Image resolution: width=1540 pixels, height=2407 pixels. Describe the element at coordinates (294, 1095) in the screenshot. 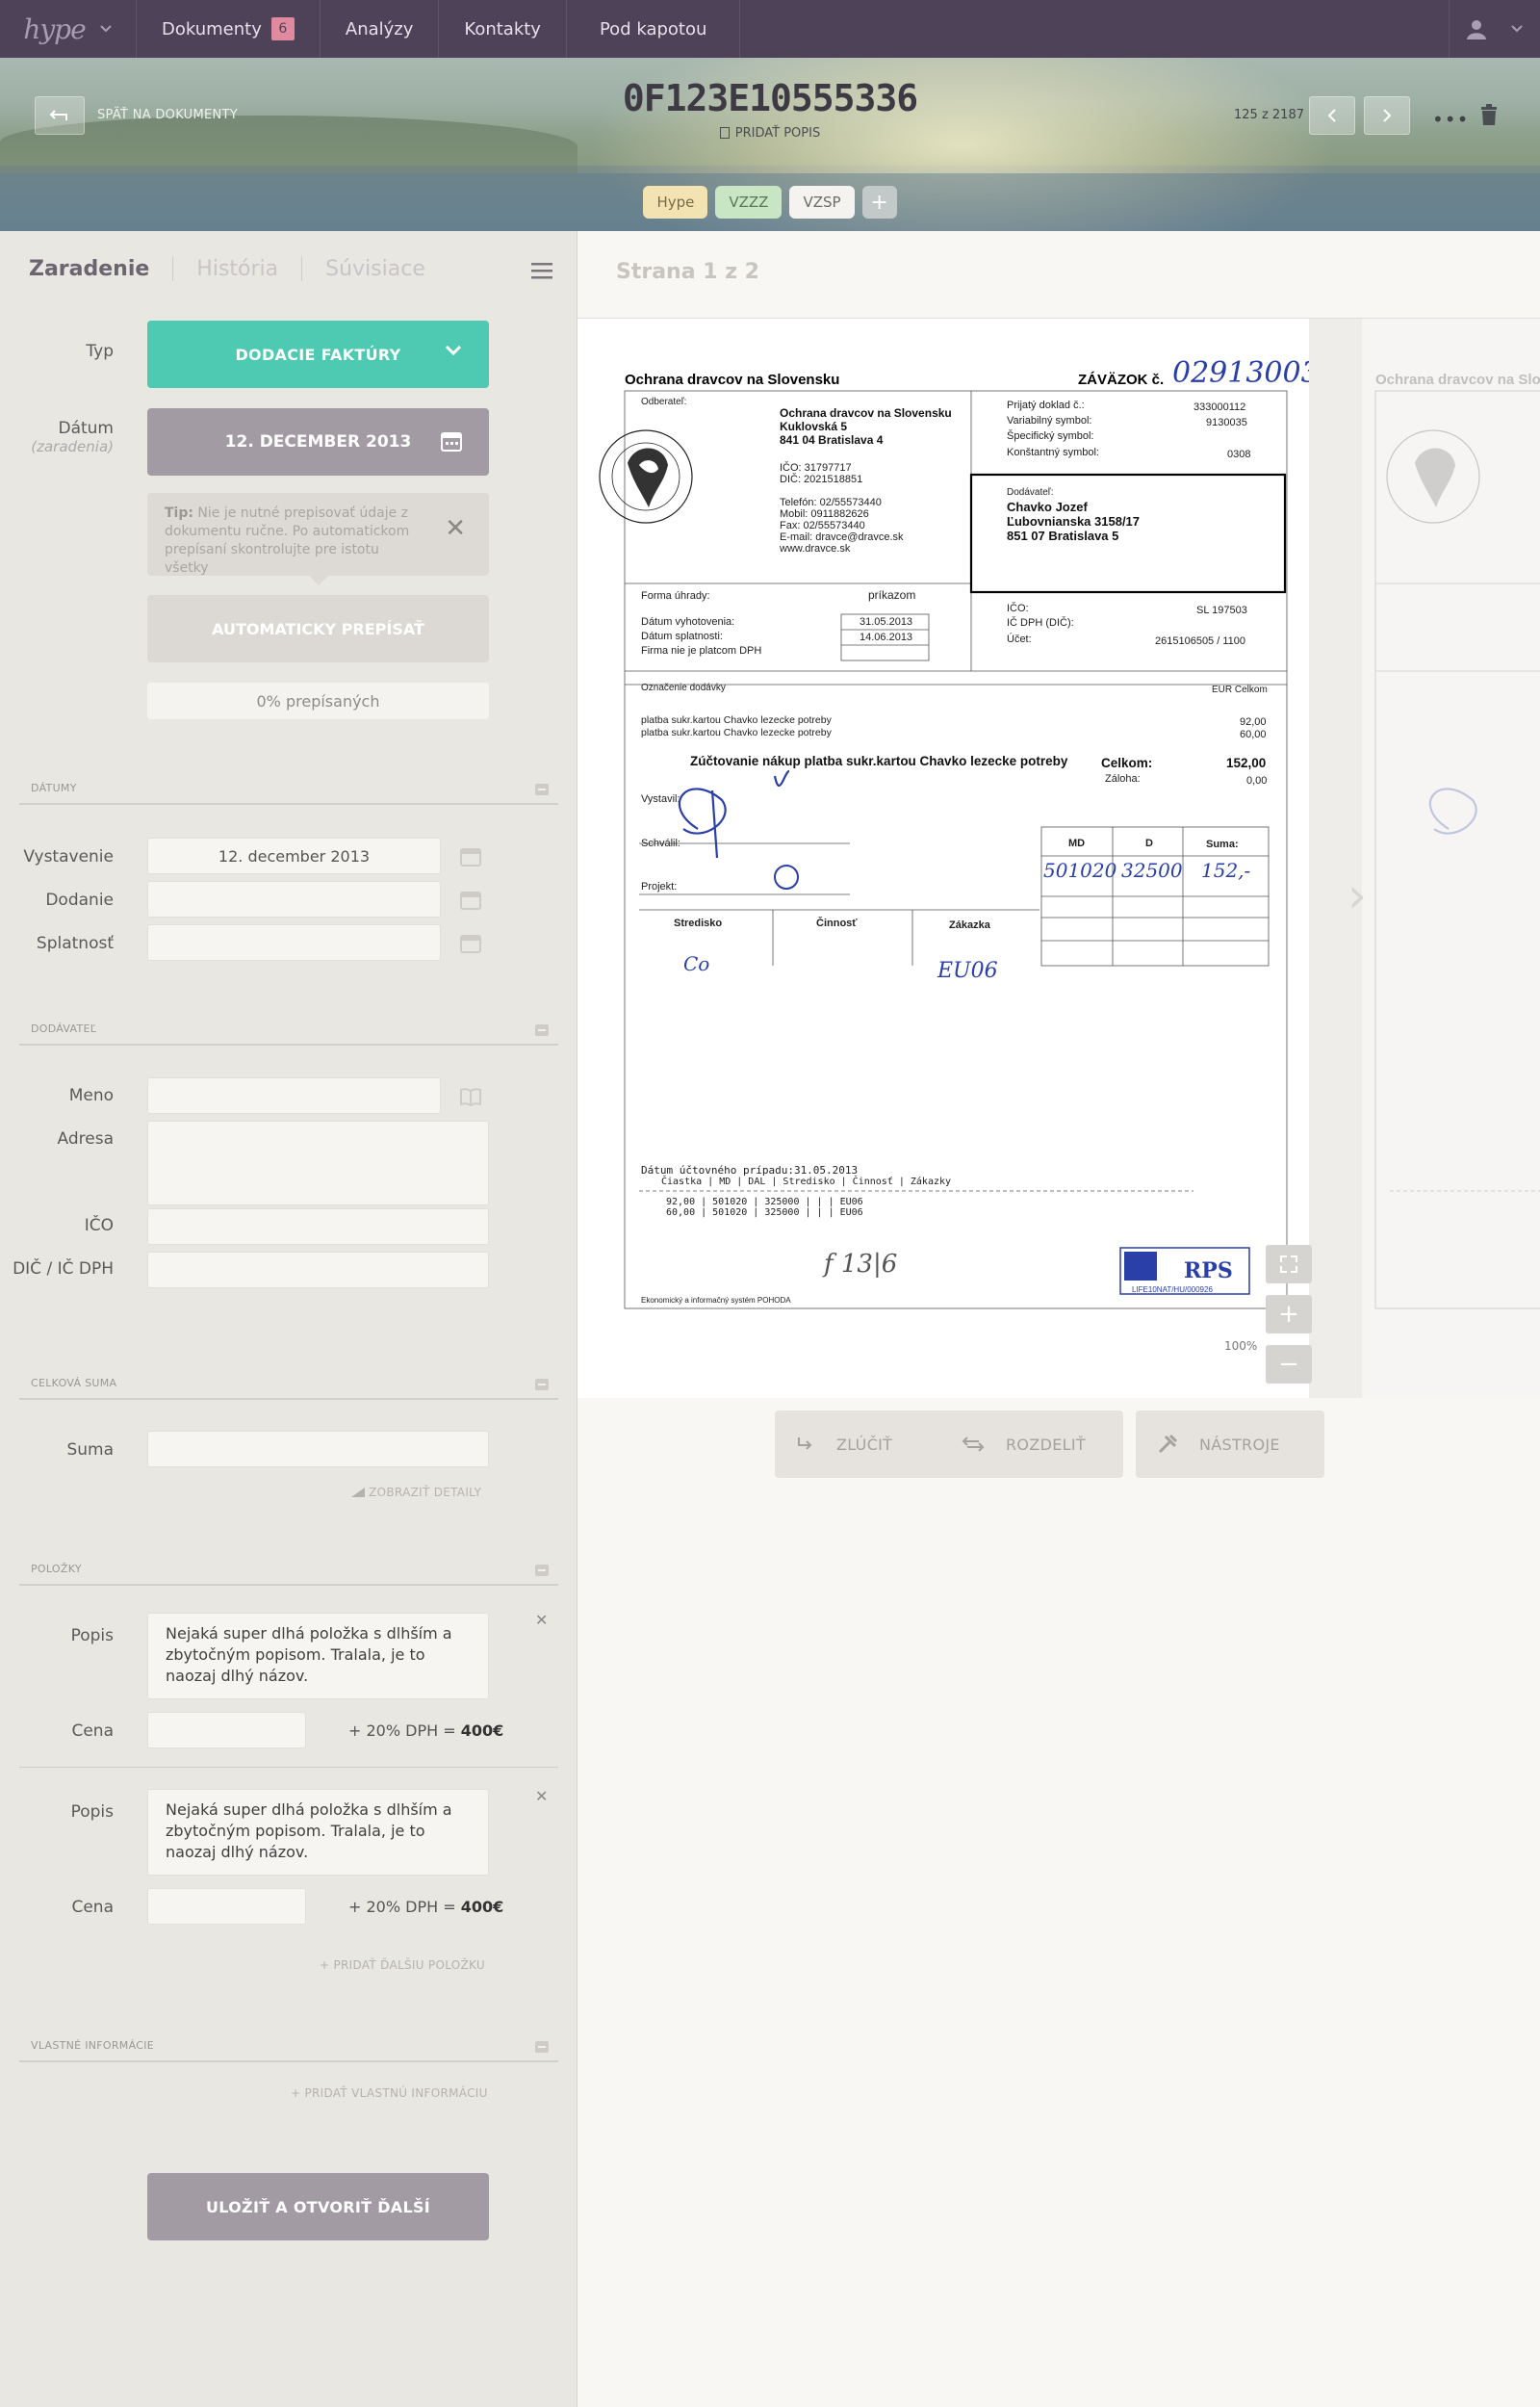

I see `supplier-name-field` at that location.